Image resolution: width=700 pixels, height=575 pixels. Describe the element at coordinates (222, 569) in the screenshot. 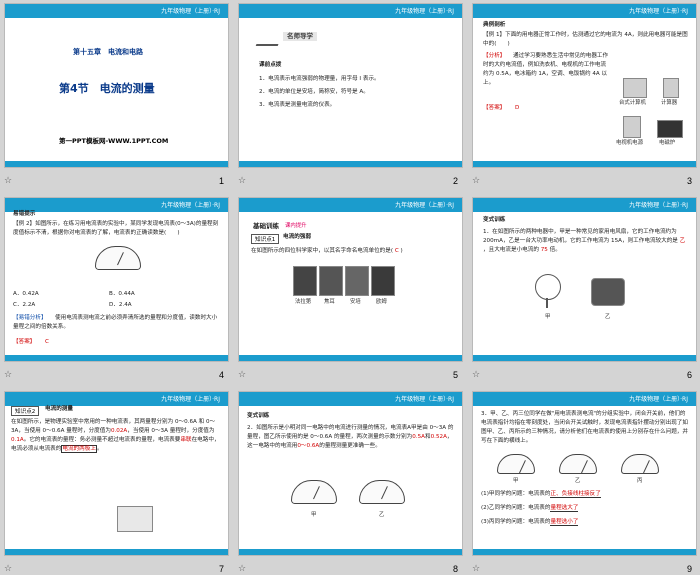

I see `slide-number: 7` at that location.